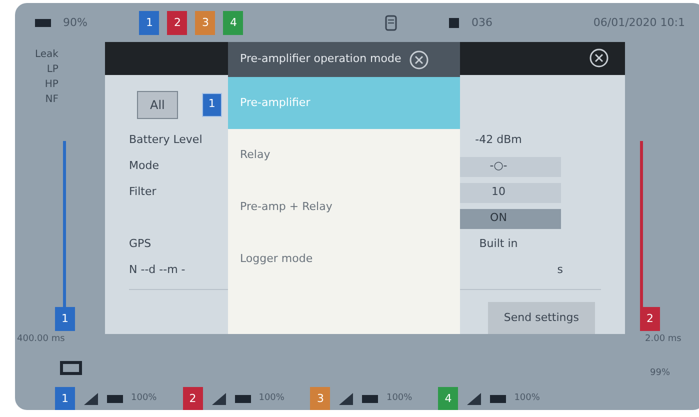  Describe the element at coordinates (541, 318) in the screenshot. I see `send-settings-button: Send settings` at that location.